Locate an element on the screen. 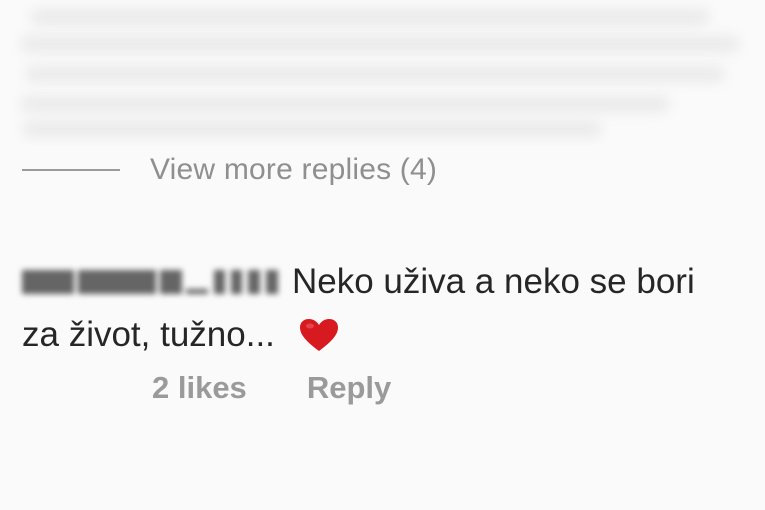 This screenshot has height=510, width=765. view-more-replies-button: View more replies (4) is located at coordinates (229, 170).